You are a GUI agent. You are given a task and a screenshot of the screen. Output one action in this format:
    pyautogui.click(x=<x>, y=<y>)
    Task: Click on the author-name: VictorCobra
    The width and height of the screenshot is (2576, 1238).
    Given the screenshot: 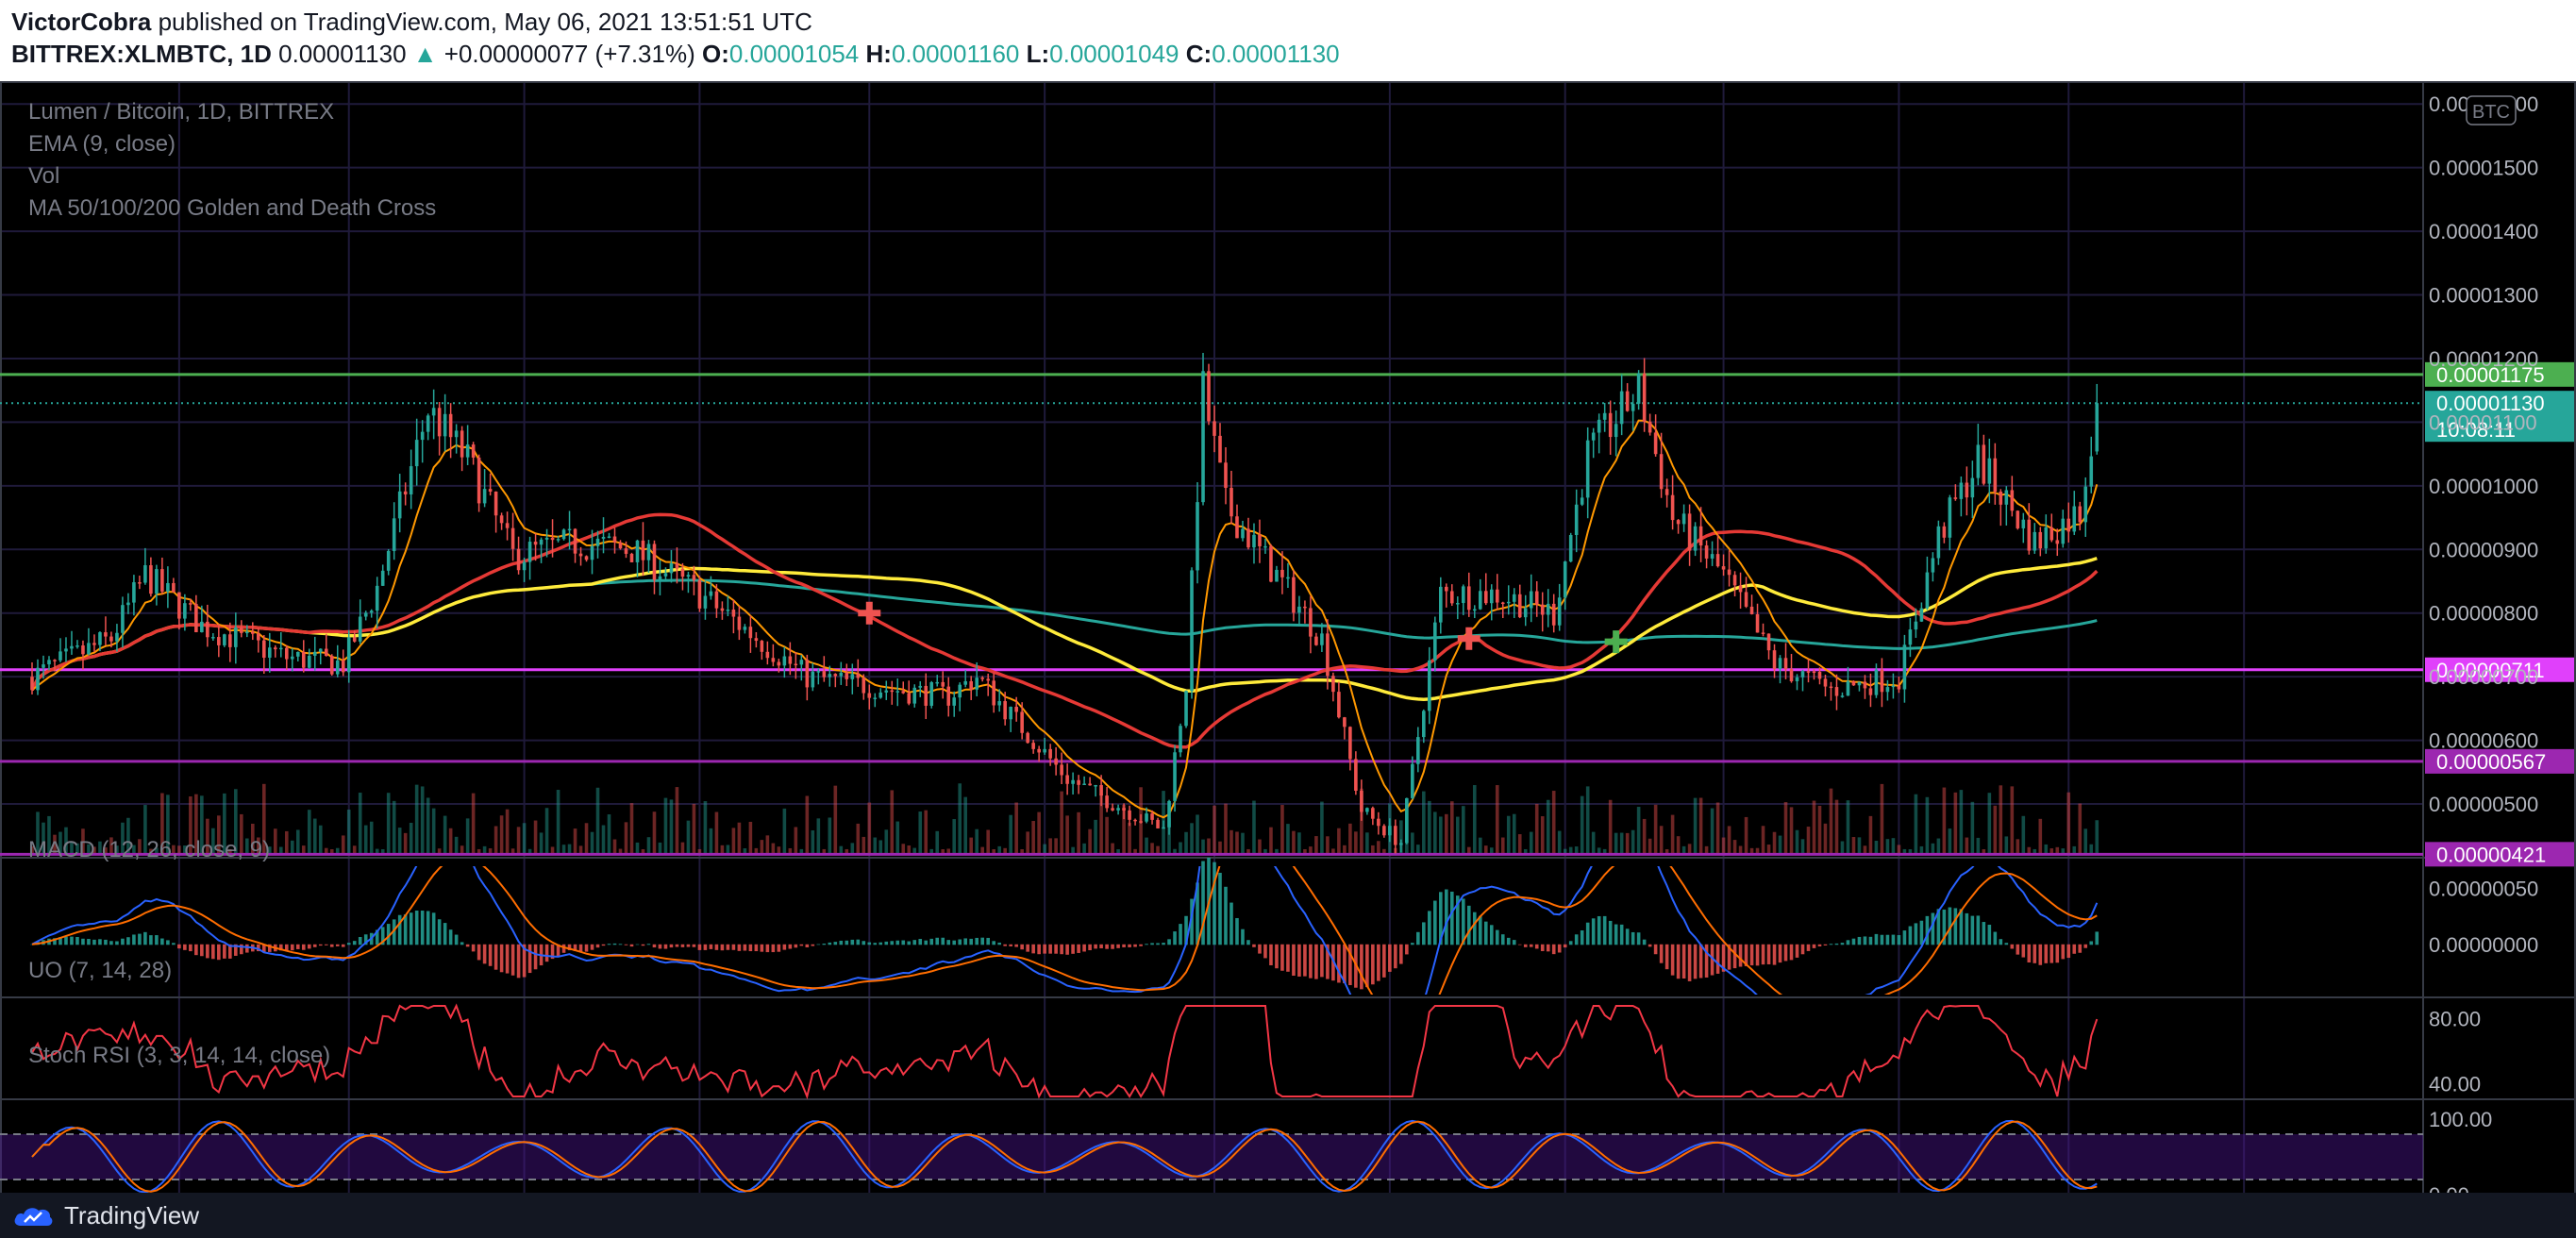 What is the action you would take?
    pyautogui.click(x=81, y=22)
    